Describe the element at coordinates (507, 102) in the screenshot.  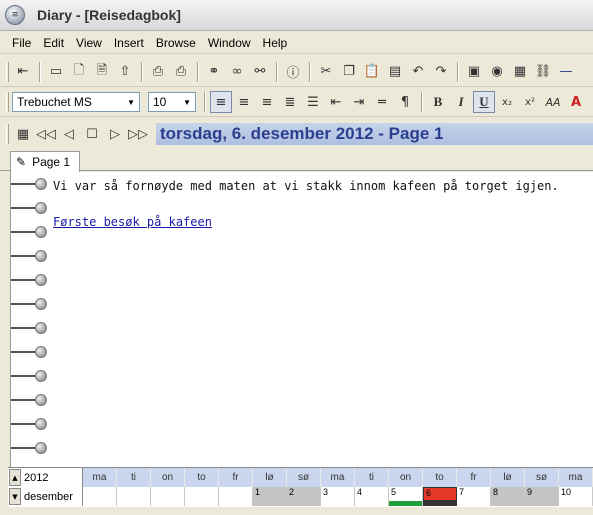
I see `subscript-button: x₂` at that location.